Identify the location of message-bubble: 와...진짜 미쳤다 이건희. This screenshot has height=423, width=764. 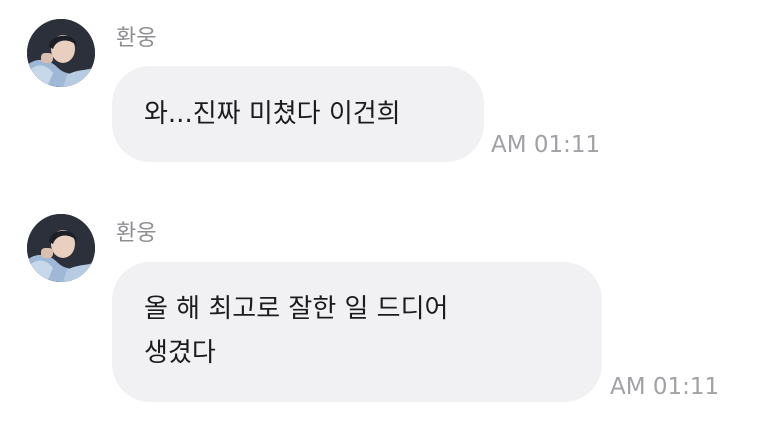
(298, 114).